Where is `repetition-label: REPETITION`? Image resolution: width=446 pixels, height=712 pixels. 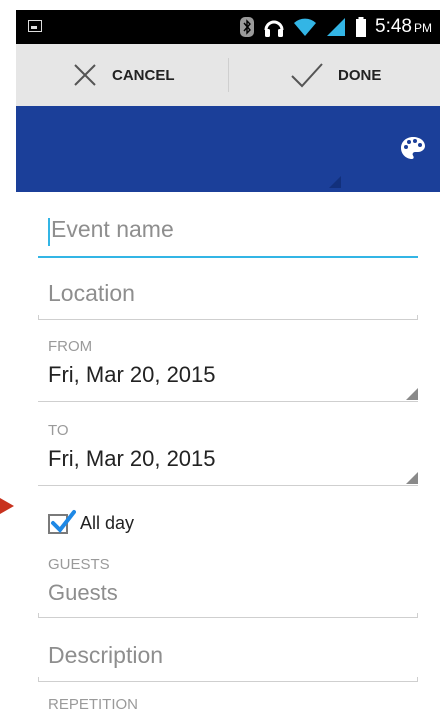
repetition-label: REPETITION is located at coordinates (93, 704).